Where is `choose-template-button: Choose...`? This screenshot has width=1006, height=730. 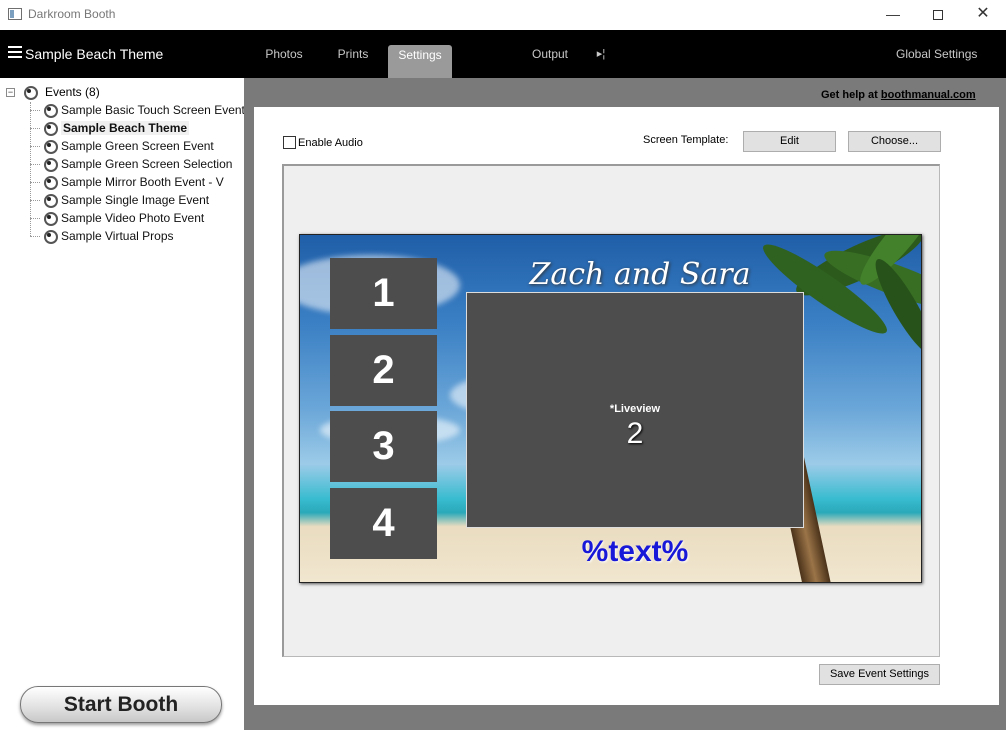
choose-template-button: Choose... is located at coordinates (894, 141).